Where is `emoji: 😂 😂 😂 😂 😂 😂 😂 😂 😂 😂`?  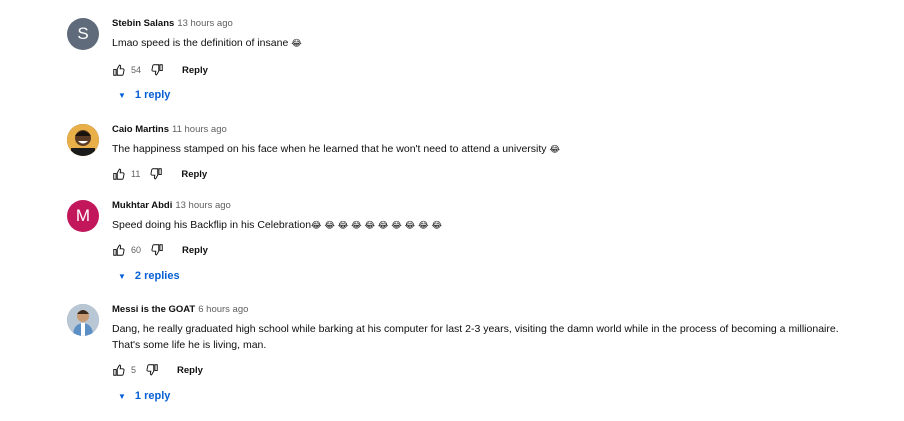 emoji: 😂 😂 😂 😂 😂 😂 😂 😂 😂 😂 is located at coordinates (376, 226).